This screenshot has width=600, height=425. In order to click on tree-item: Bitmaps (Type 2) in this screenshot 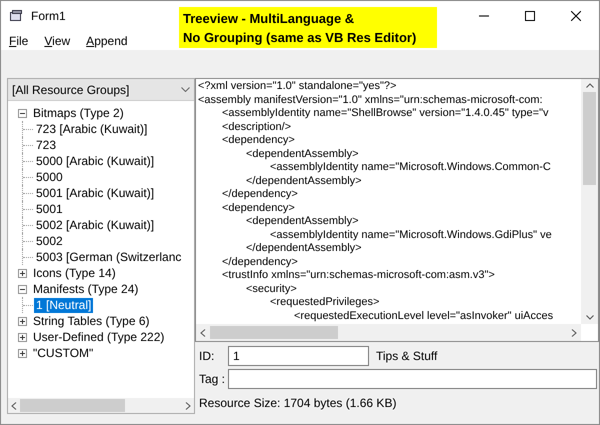, I will do `click(78, 113)`.